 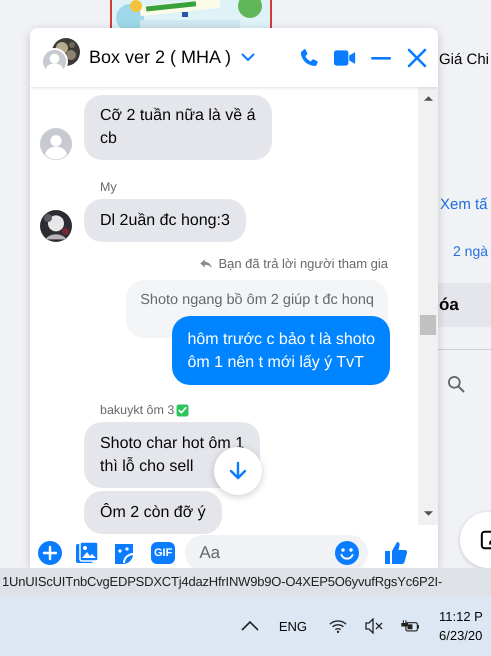 What do you see at coordinates (464, 204) in the screenshot?
I see `see-all-link: Xem tấ` at bounding box center [464, 204].